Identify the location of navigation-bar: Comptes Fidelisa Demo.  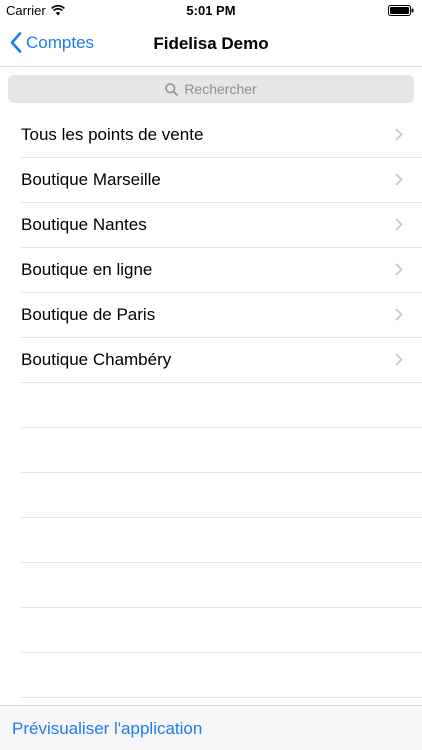
(211, 44).